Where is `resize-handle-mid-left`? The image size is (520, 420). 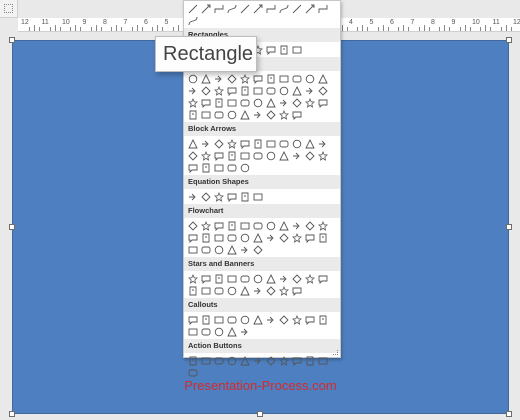 resize-handle-mid-left is located at coordinates (12, 227).